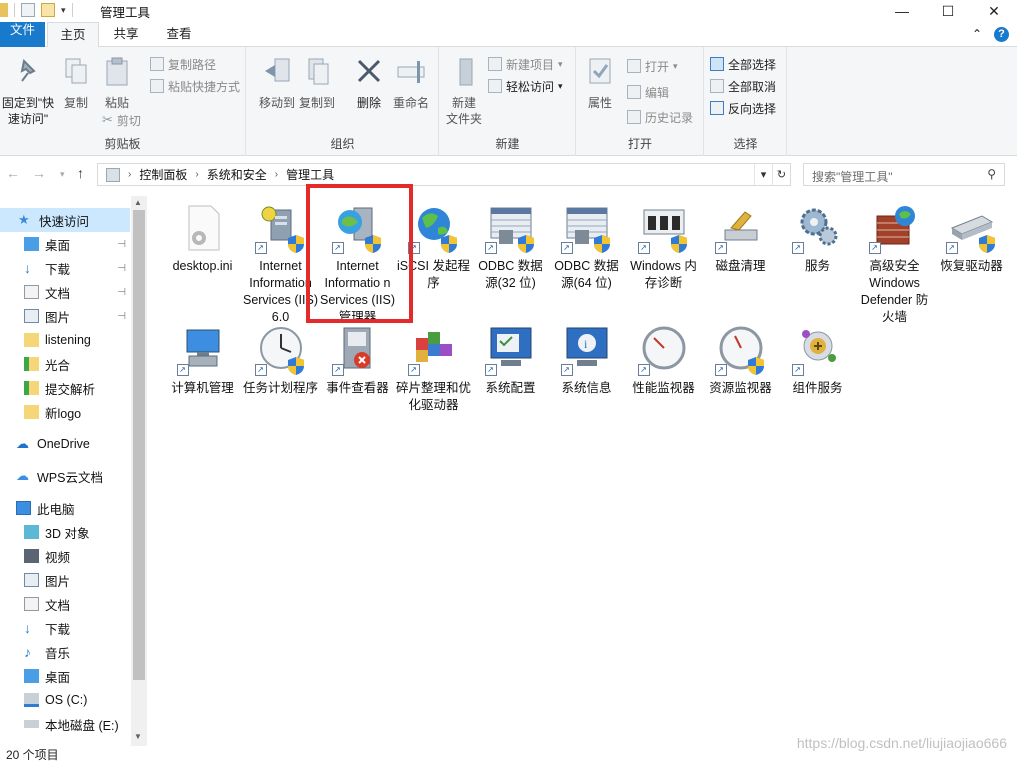 This screenshot has height=762, width=1017. What do you see at coordinates (65, 652) in the screenshot?
I see `sidebar-item-music: ♪ 音乐` at bounding box center [65, 652].